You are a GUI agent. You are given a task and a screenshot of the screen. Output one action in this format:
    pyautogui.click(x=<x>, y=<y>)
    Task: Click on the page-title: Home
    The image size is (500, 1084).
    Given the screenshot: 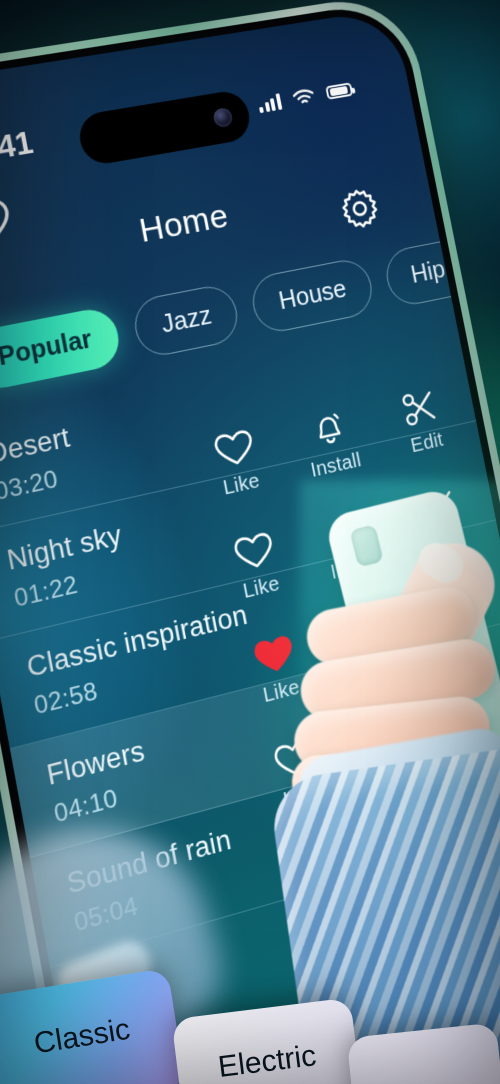 What is the action you would take?
    pyautogui.click(x=184, y=223)
    